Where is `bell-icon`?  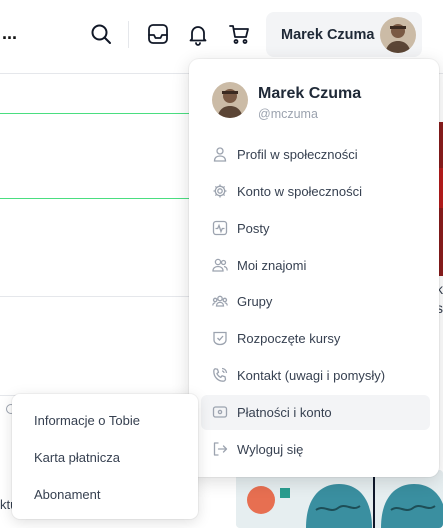 bell-icon is located at coordinates (198, 34).